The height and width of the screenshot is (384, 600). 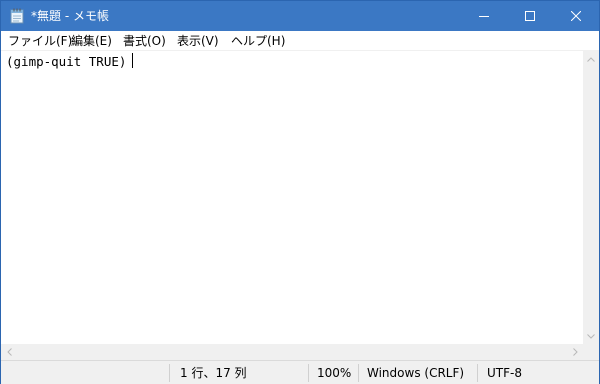 I want to click on chevron-up-icon, so click(x=591, y=59).